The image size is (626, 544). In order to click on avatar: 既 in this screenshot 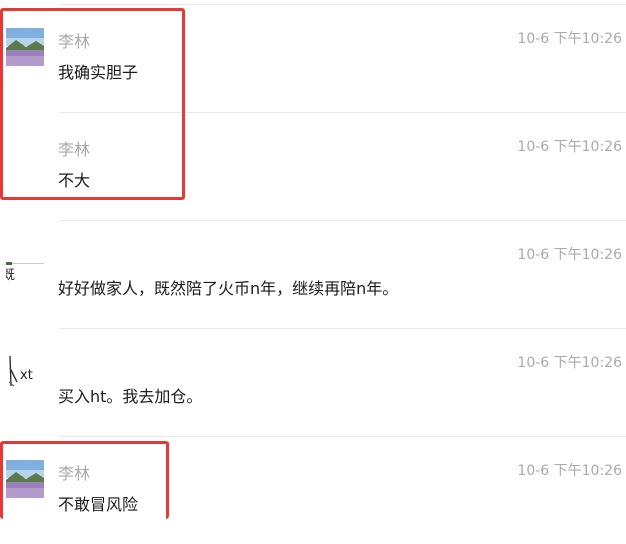, I will do `click(25, 263)`.